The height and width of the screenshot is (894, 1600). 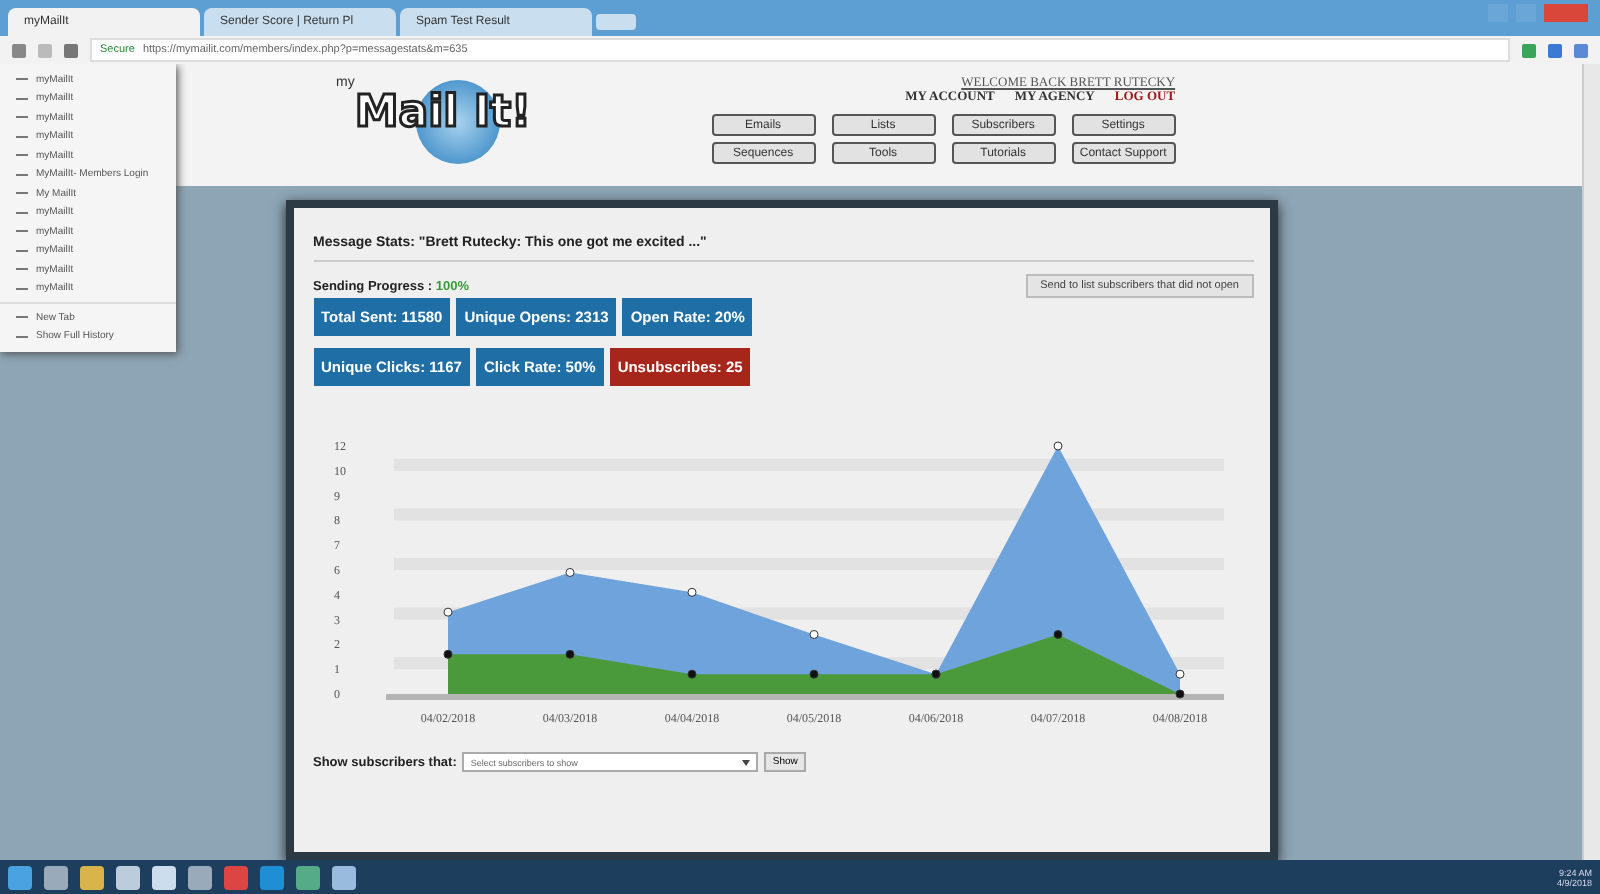 I want to click on scrollbar, so click(x=1591, y=462).